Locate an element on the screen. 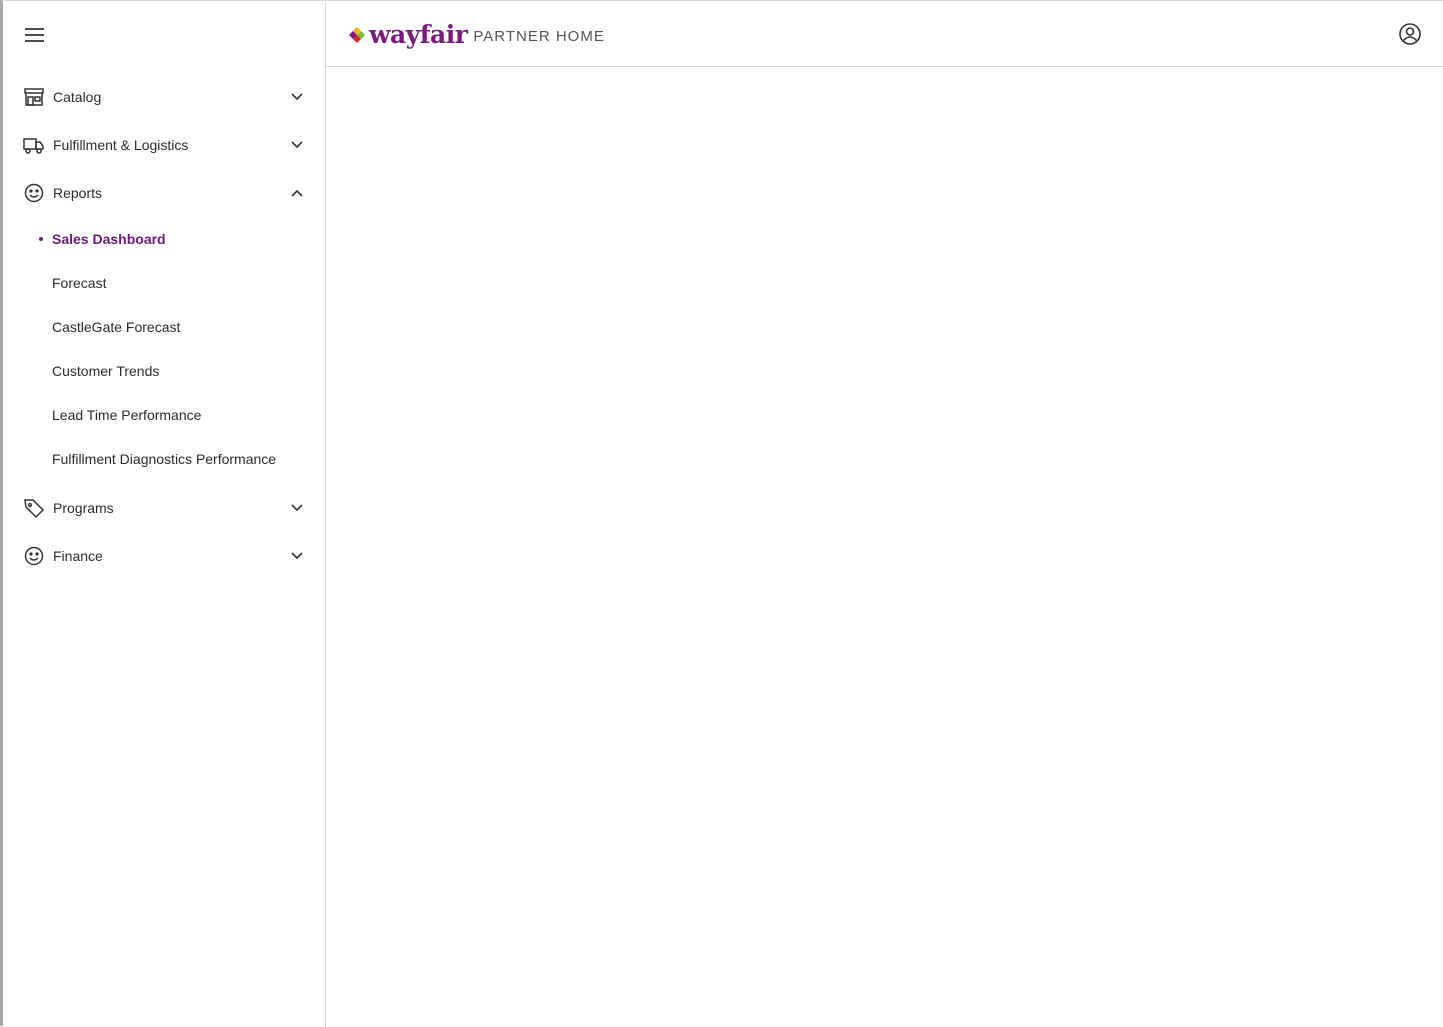 This screenshot has height=1027, width=1443. sidebar-subitem-label: Fulfillment Diagnostics Performance is located at coordinates (164, 459).